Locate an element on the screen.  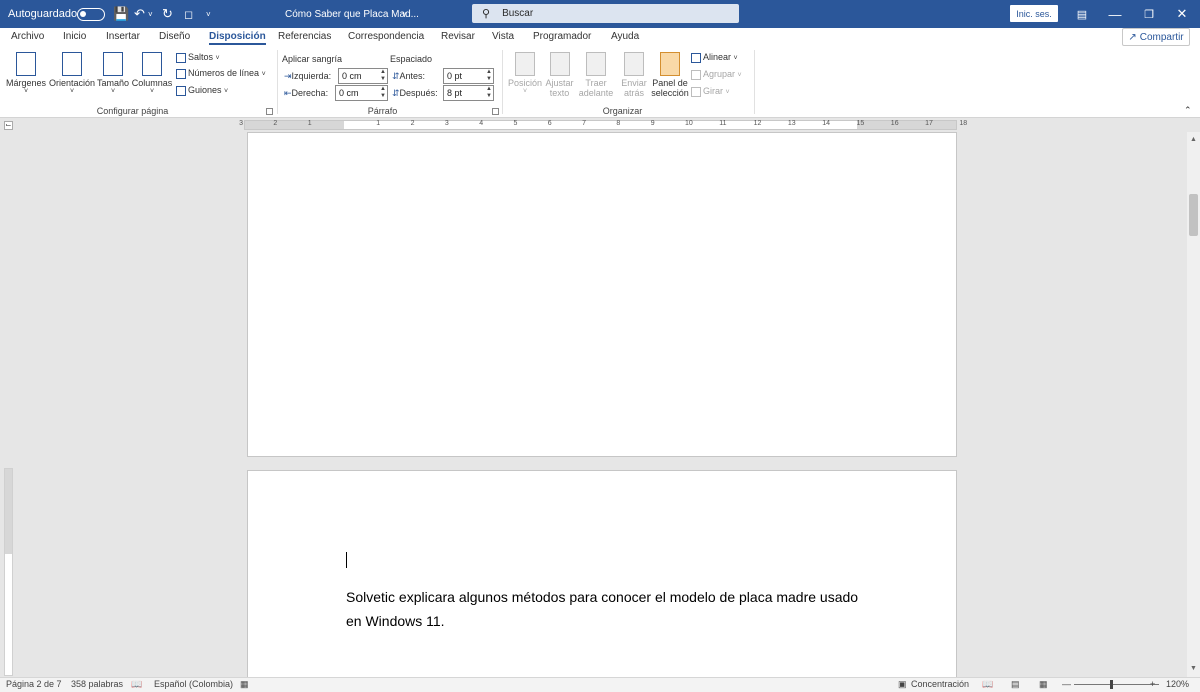
tab-insertar: Insertar is located at coordinates (123, 36).